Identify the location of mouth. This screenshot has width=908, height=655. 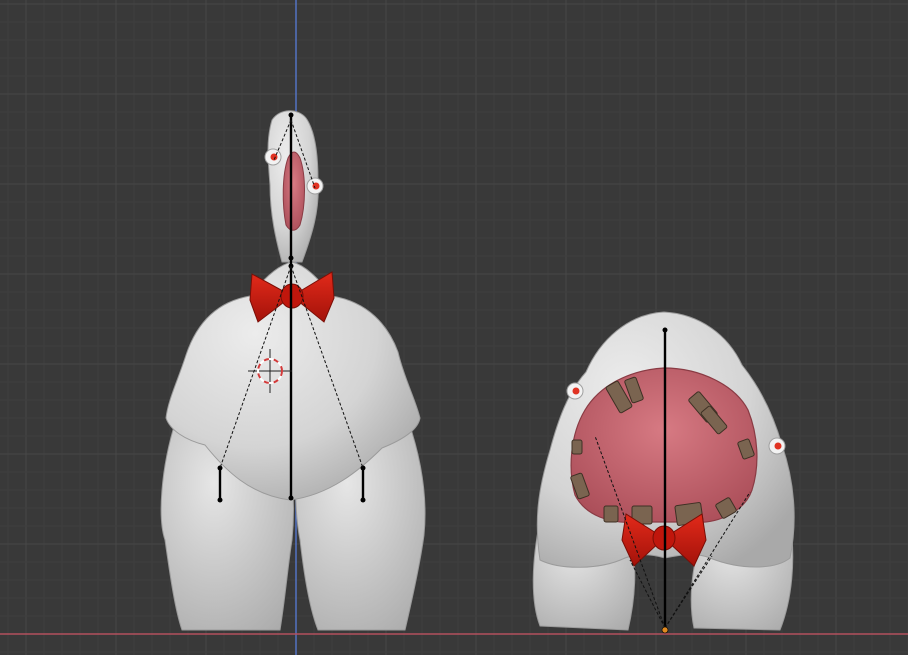
(293, 191).